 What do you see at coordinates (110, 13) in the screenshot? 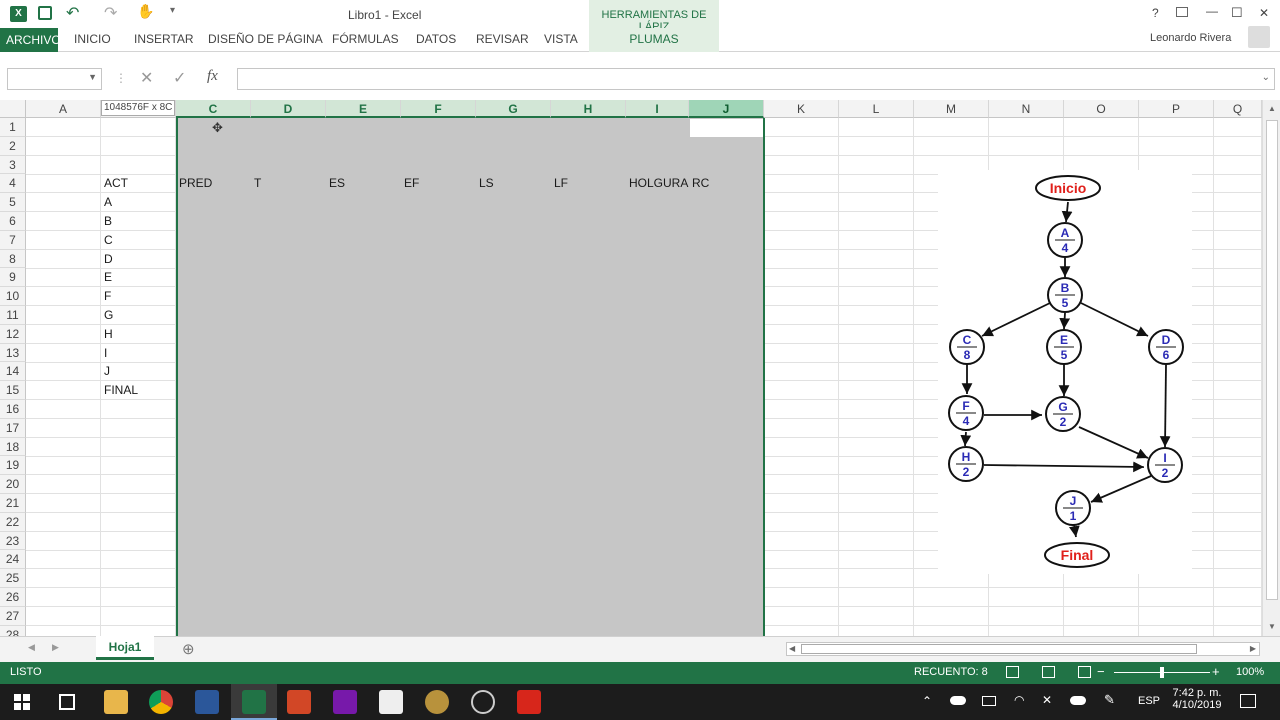
I see `redo-icon: ↷` at bounding box center [110, 13].